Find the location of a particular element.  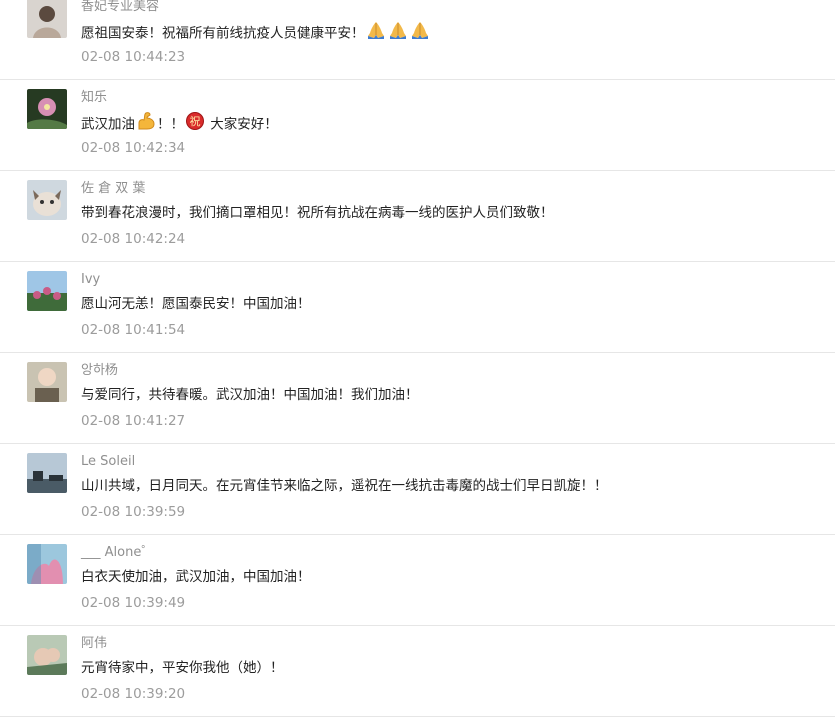

commenter-name: ___ Alone゜ is located at coordinates (118, 552).